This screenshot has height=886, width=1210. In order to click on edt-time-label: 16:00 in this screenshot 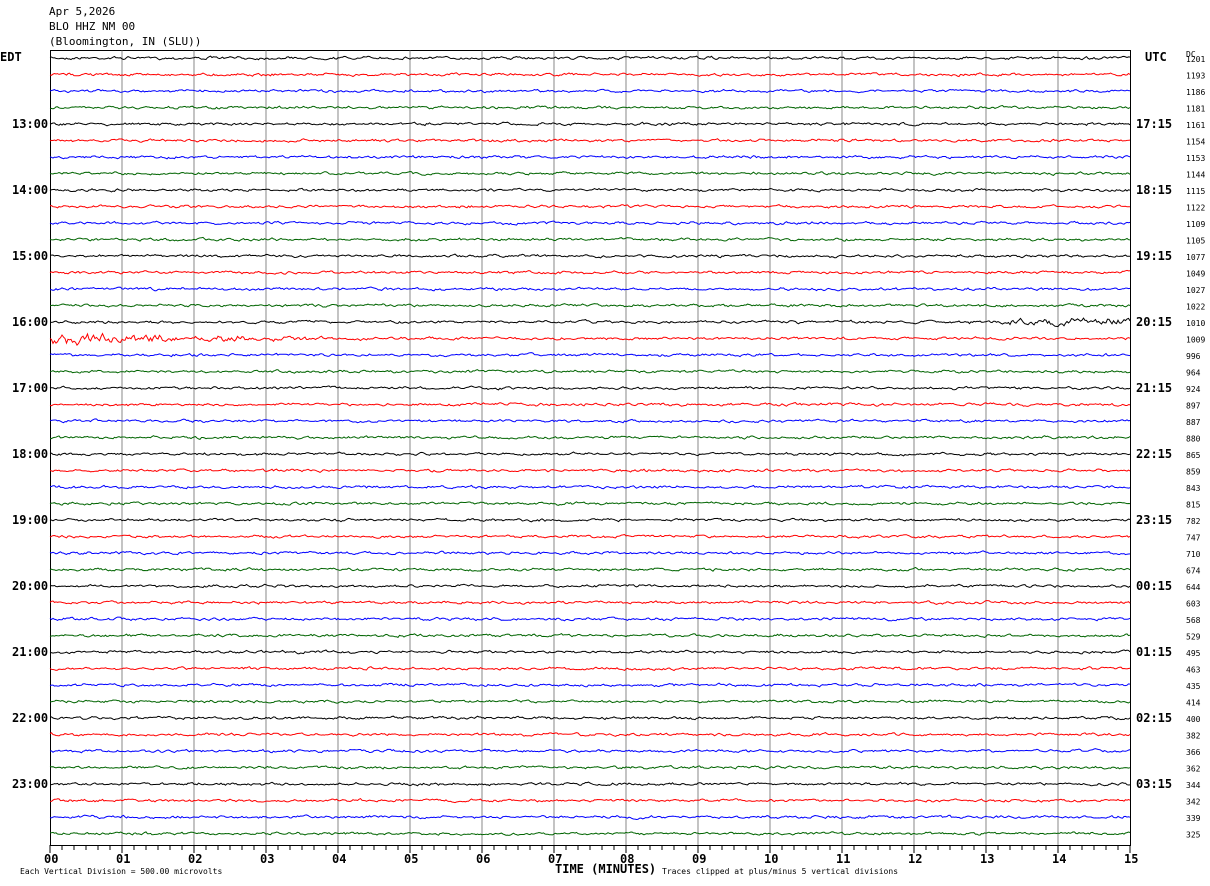, I will do `click(30, 322)`.